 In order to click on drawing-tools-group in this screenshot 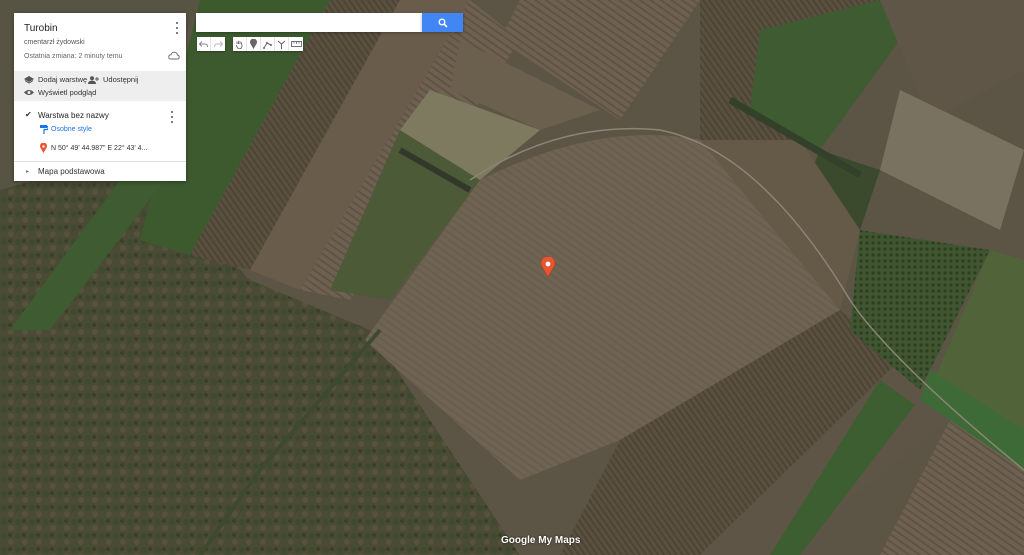, I will do `click(268, 44)`.